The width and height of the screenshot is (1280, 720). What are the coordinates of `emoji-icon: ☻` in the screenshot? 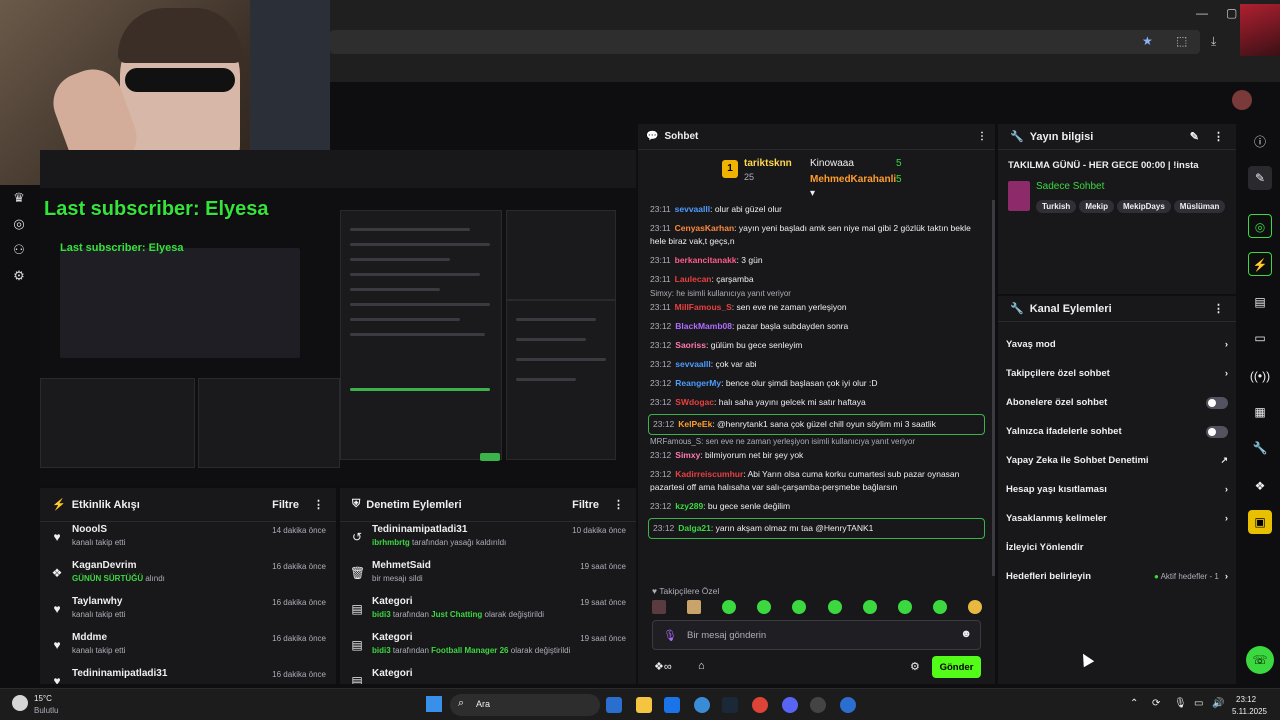 It's located at (966, 634).